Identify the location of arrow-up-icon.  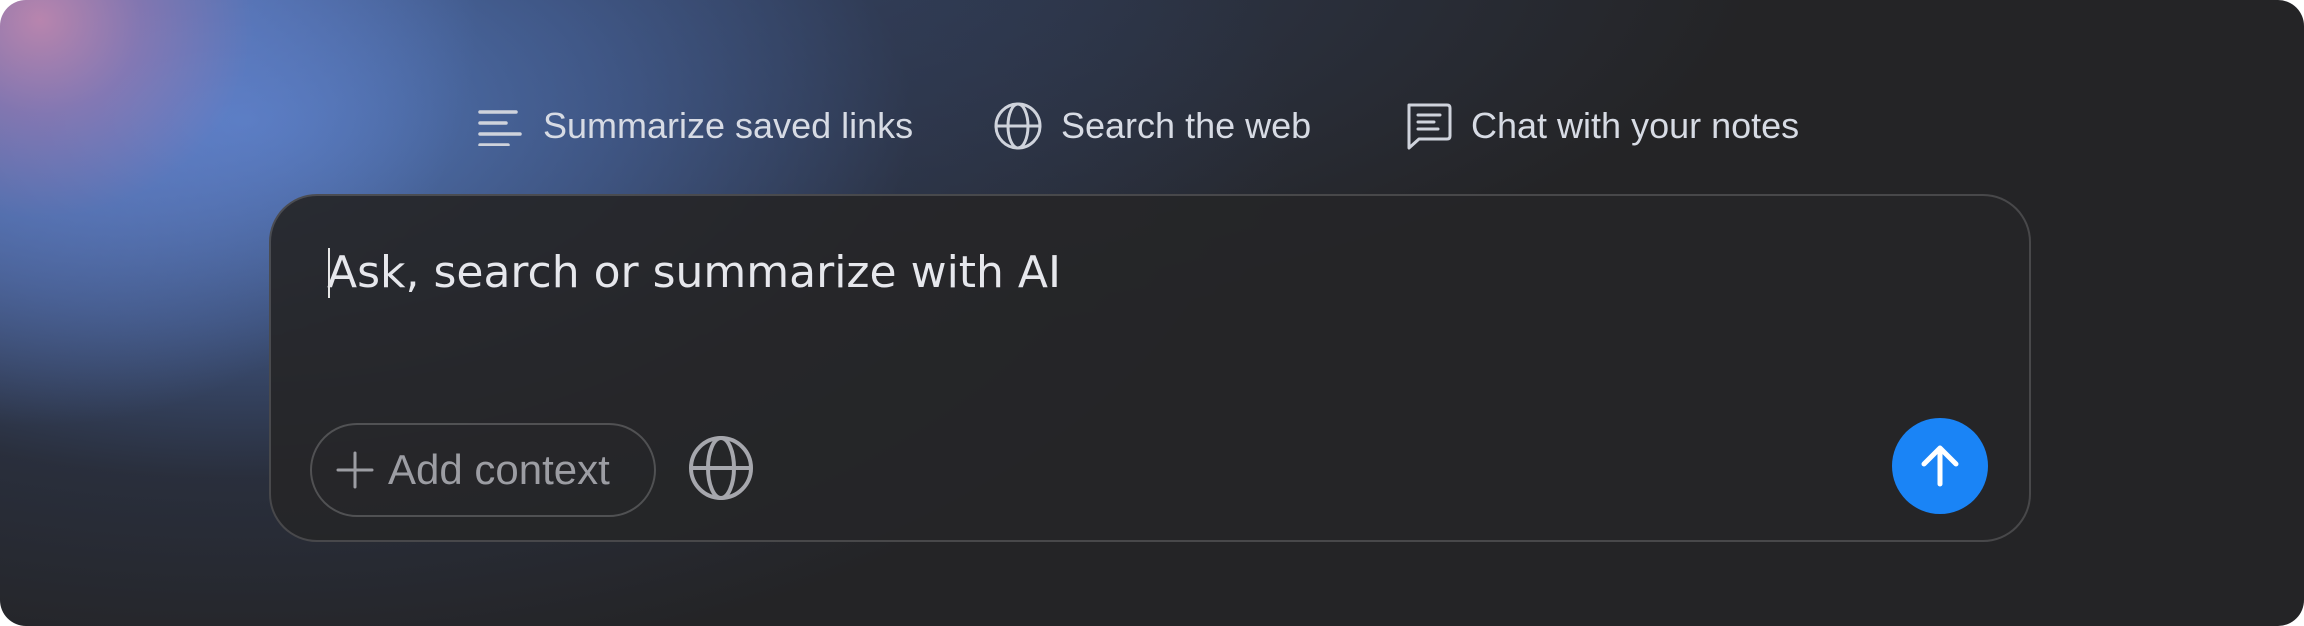
(1940, 466).